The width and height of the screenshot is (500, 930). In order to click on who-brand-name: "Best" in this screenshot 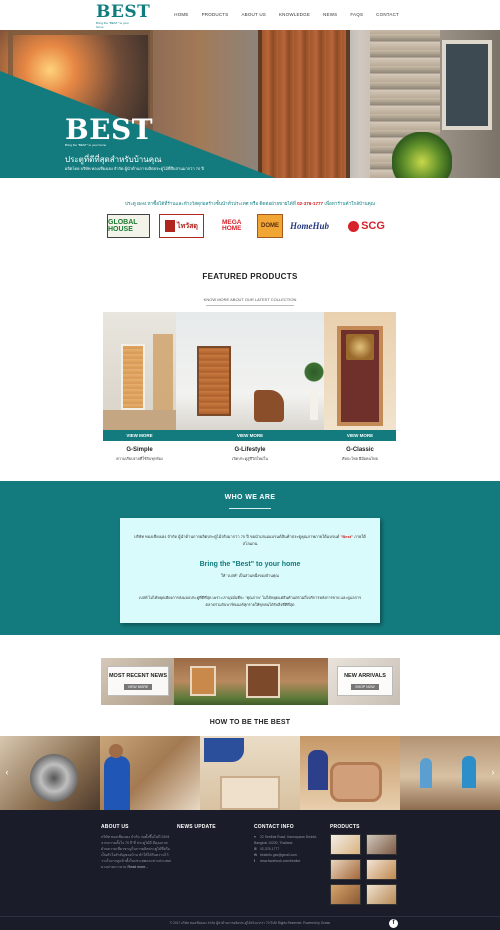, I will do `click(346, 536)`.